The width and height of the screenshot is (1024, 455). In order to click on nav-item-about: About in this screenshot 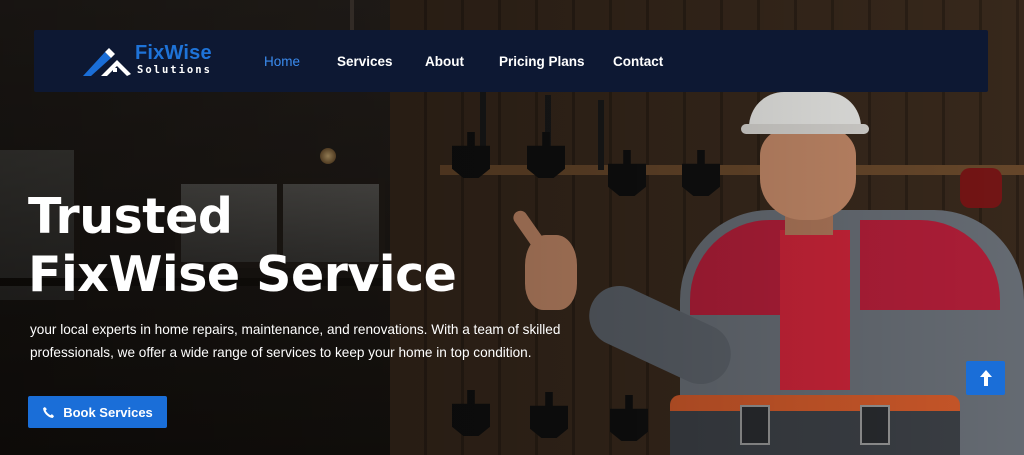, I will do `click(444, 61)`.